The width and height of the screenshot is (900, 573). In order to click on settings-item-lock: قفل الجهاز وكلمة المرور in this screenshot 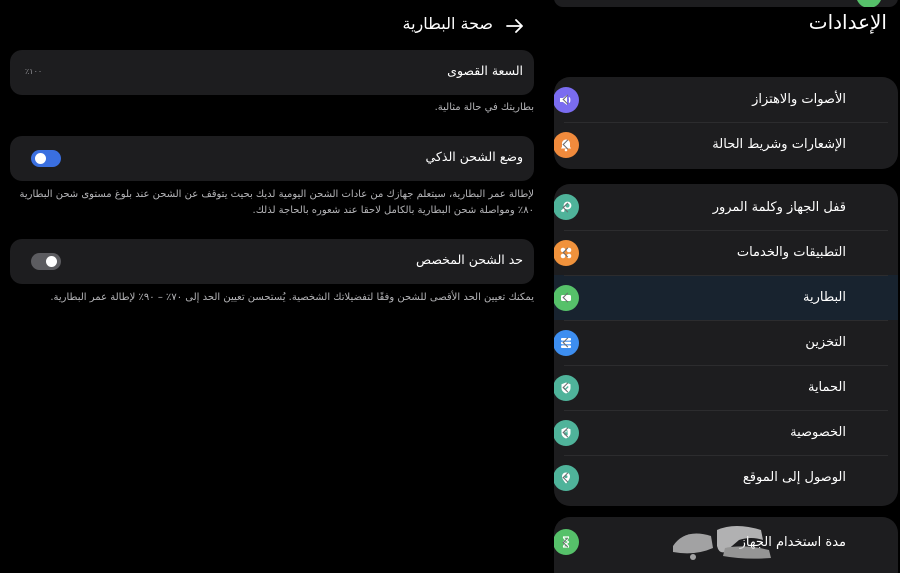, I will do `click(726, 207)`.